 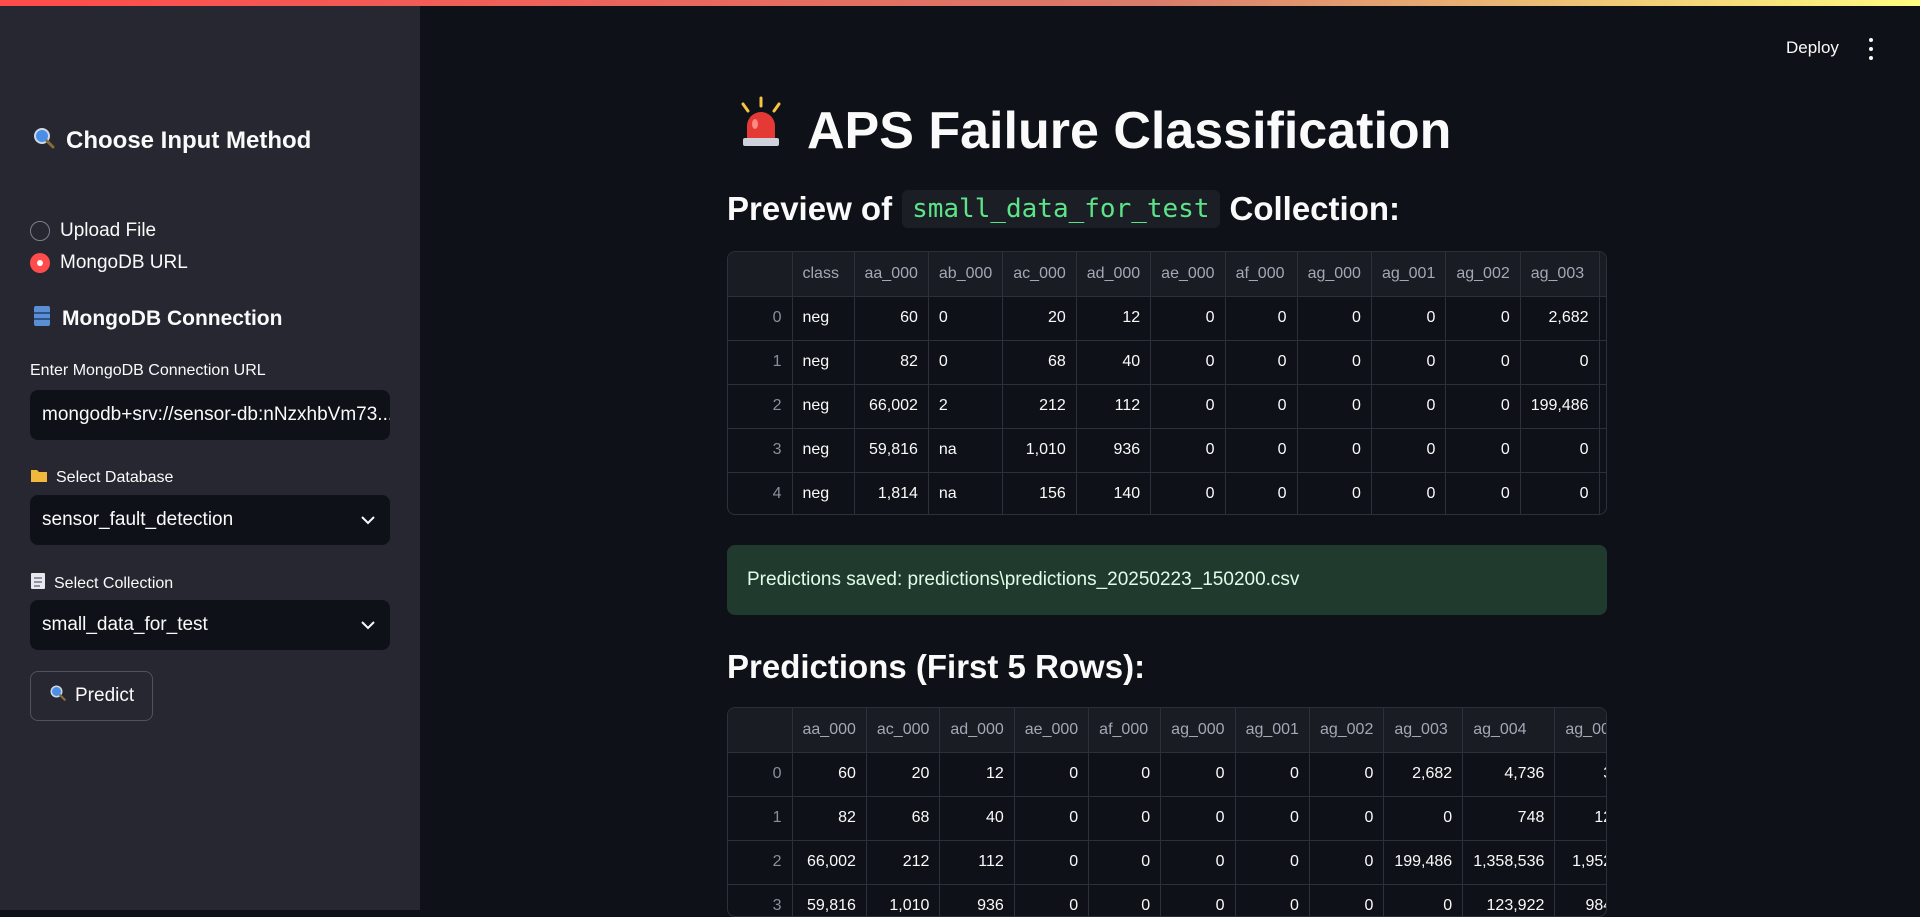 I want to click on column-header: ab_000, so click(x=966, y=274).